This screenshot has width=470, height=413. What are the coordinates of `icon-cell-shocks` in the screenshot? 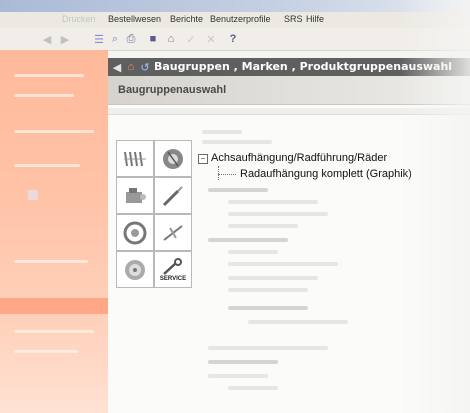 It's located at (173, 232).